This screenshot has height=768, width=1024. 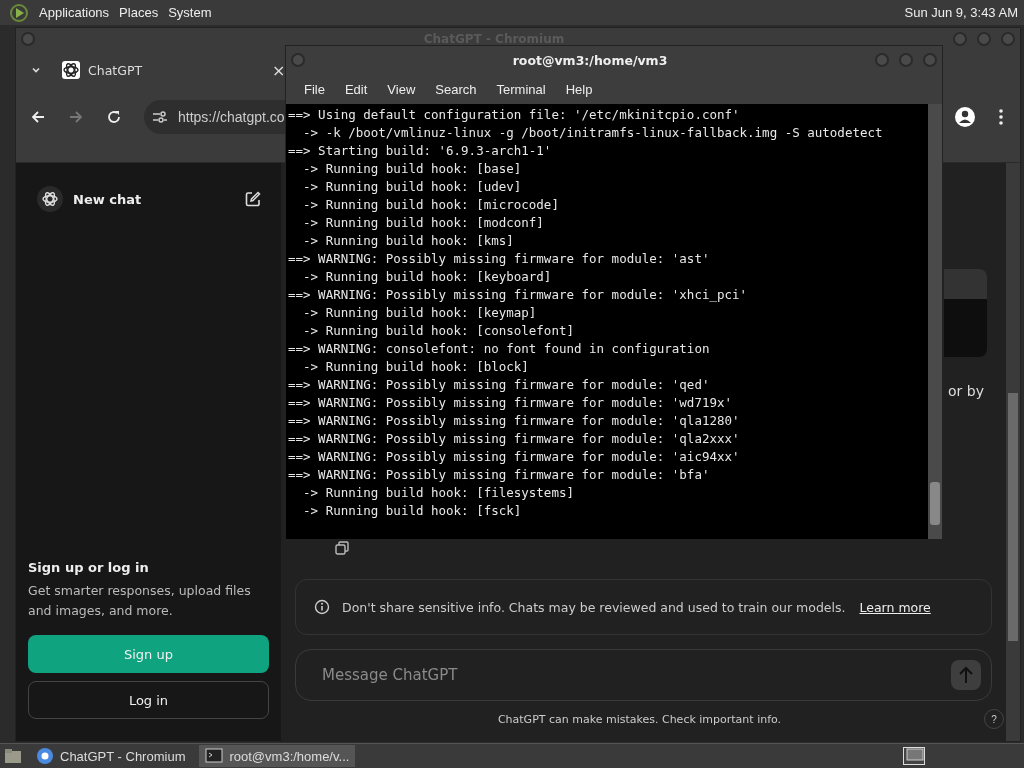 I want to click on terminal-line: ==> WARNING: Possibly missing firmware for module: 'xhci_pci', so click(x=518, y=295).